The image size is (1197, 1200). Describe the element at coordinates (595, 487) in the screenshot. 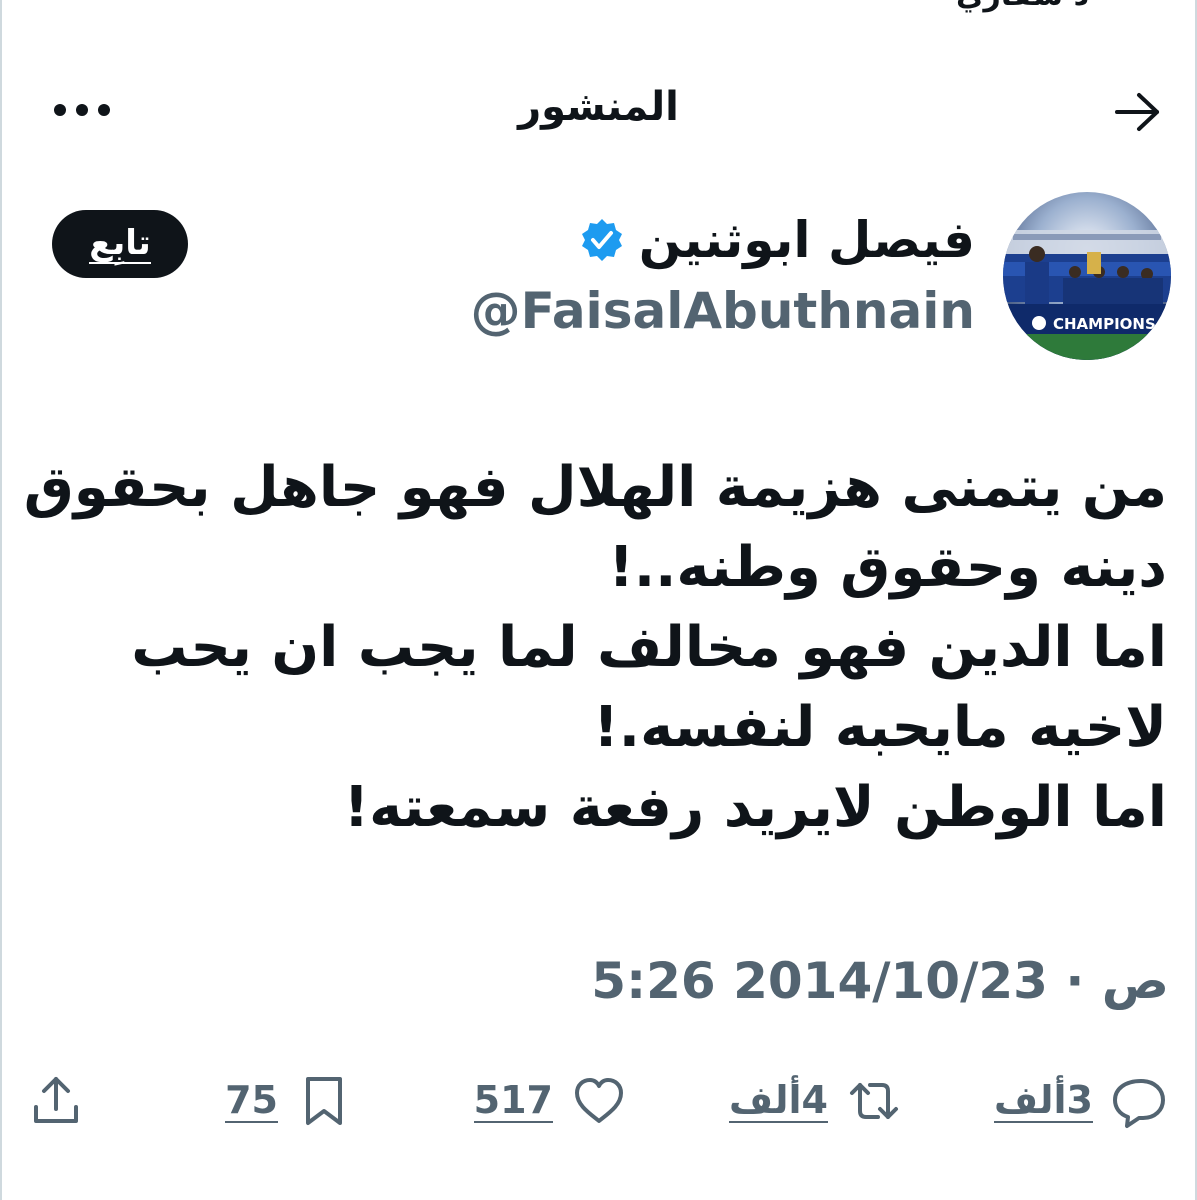

I see `tweet-line: من يتمنى هزيمة الهلال فهو جاهل بحقوق` at that location.